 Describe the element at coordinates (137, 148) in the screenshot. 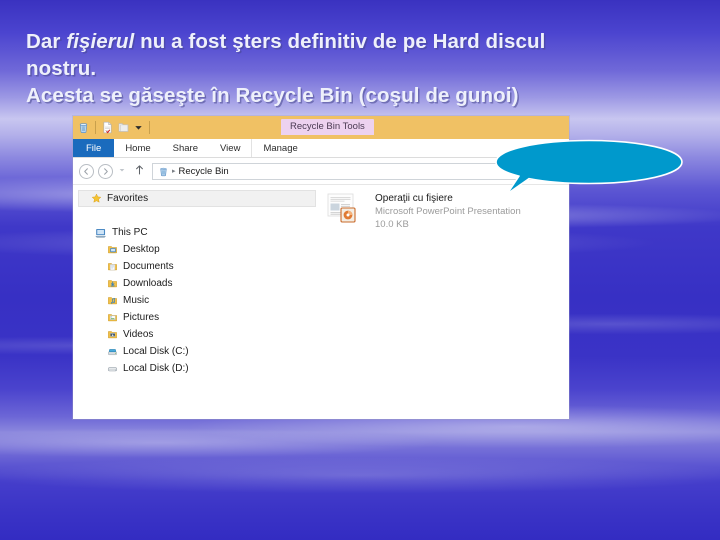

I see `tab-home: Home` at that location.